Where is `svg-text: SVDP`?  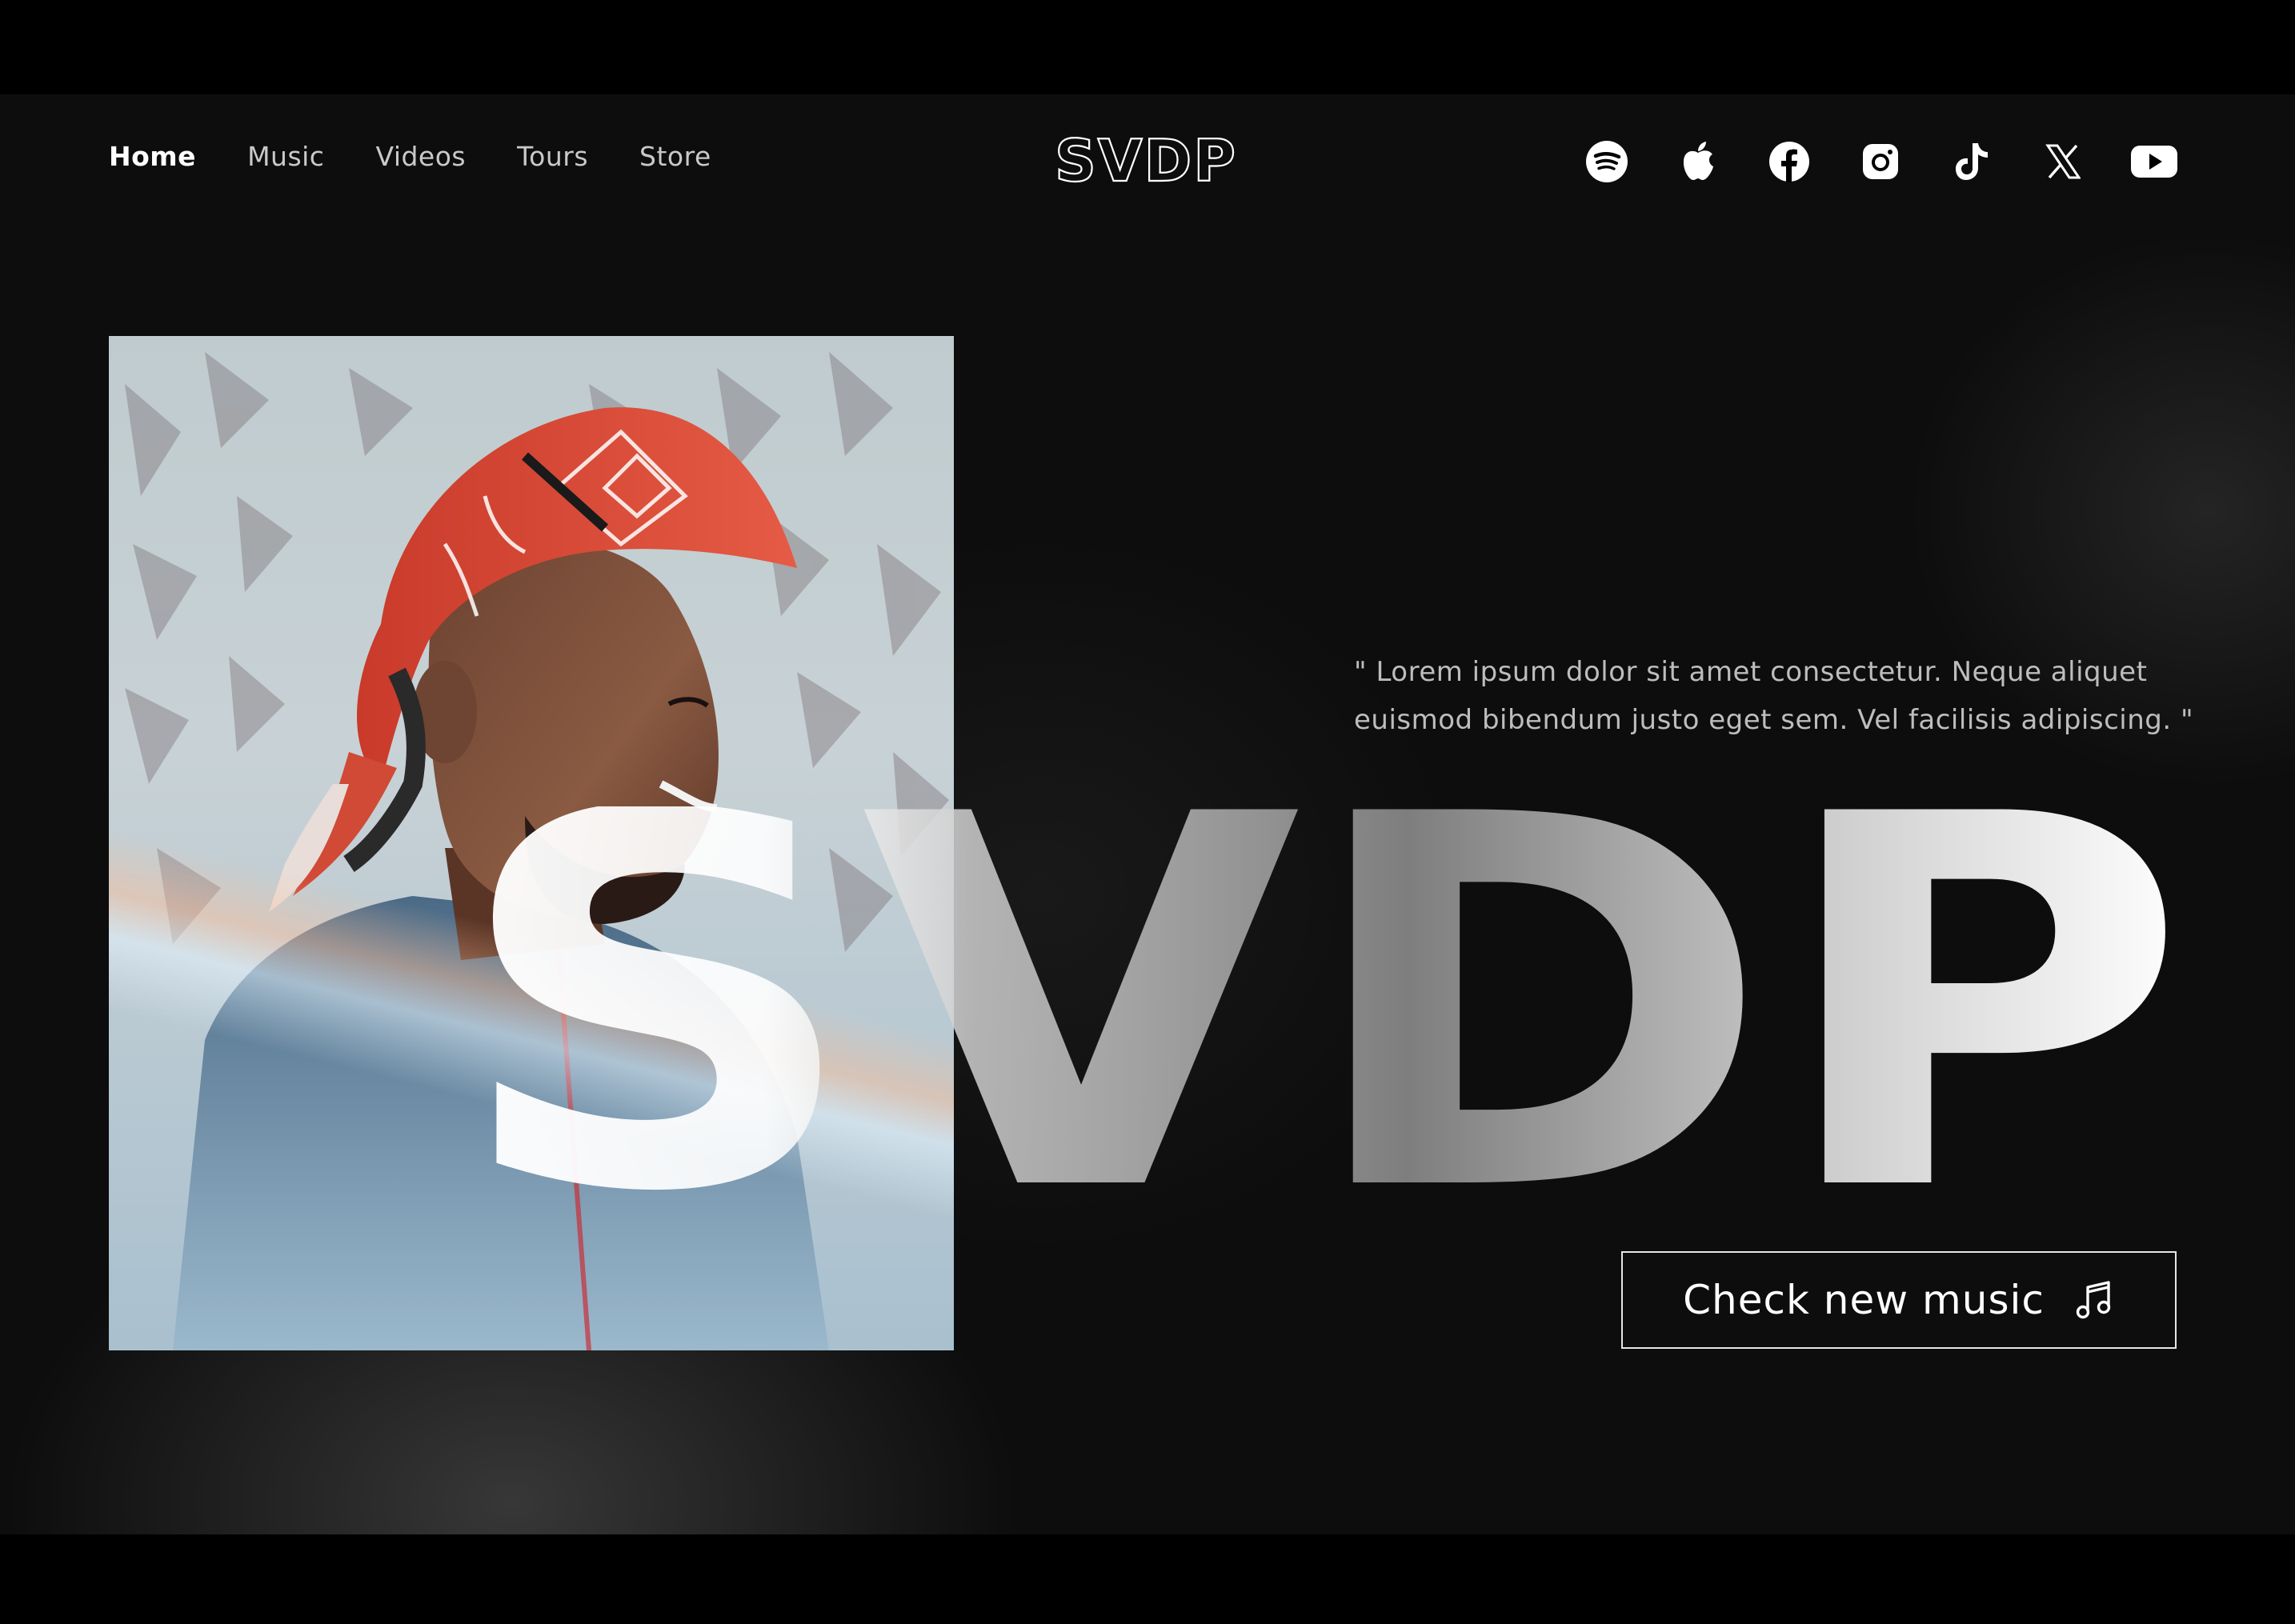
svg-text: SVDP is located at coordinates (1146, 162).